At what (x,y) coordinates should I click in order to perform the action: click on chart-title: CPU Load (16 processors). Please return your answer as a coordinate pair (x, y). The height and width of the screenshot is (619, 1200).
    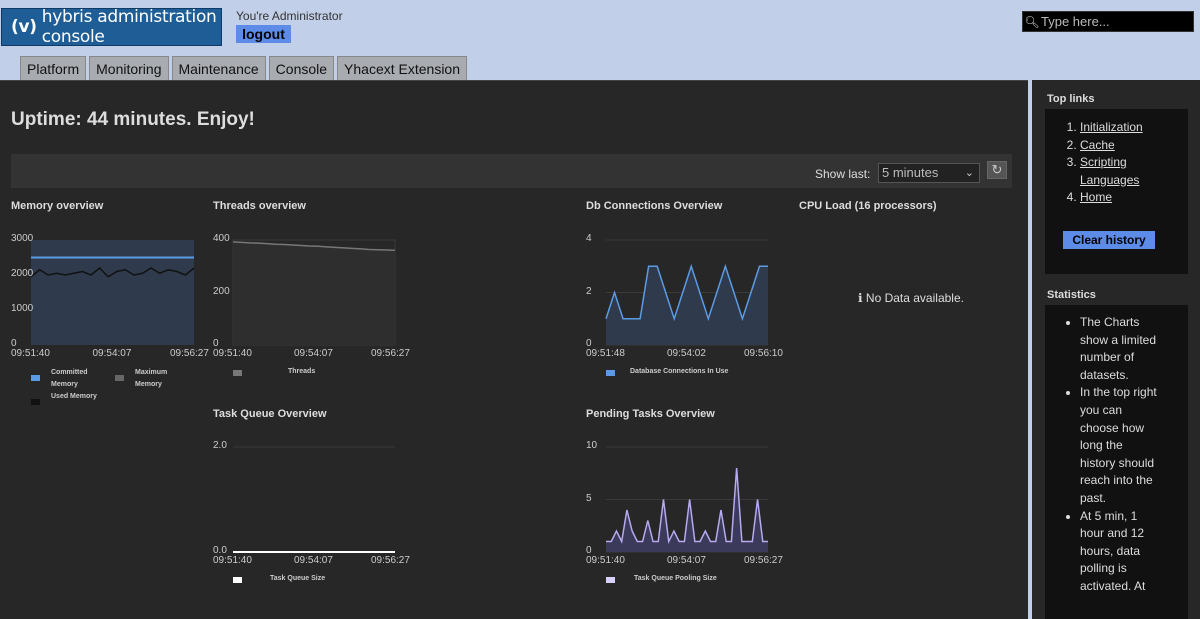
    Looking at the image, I should click on (868, 206).